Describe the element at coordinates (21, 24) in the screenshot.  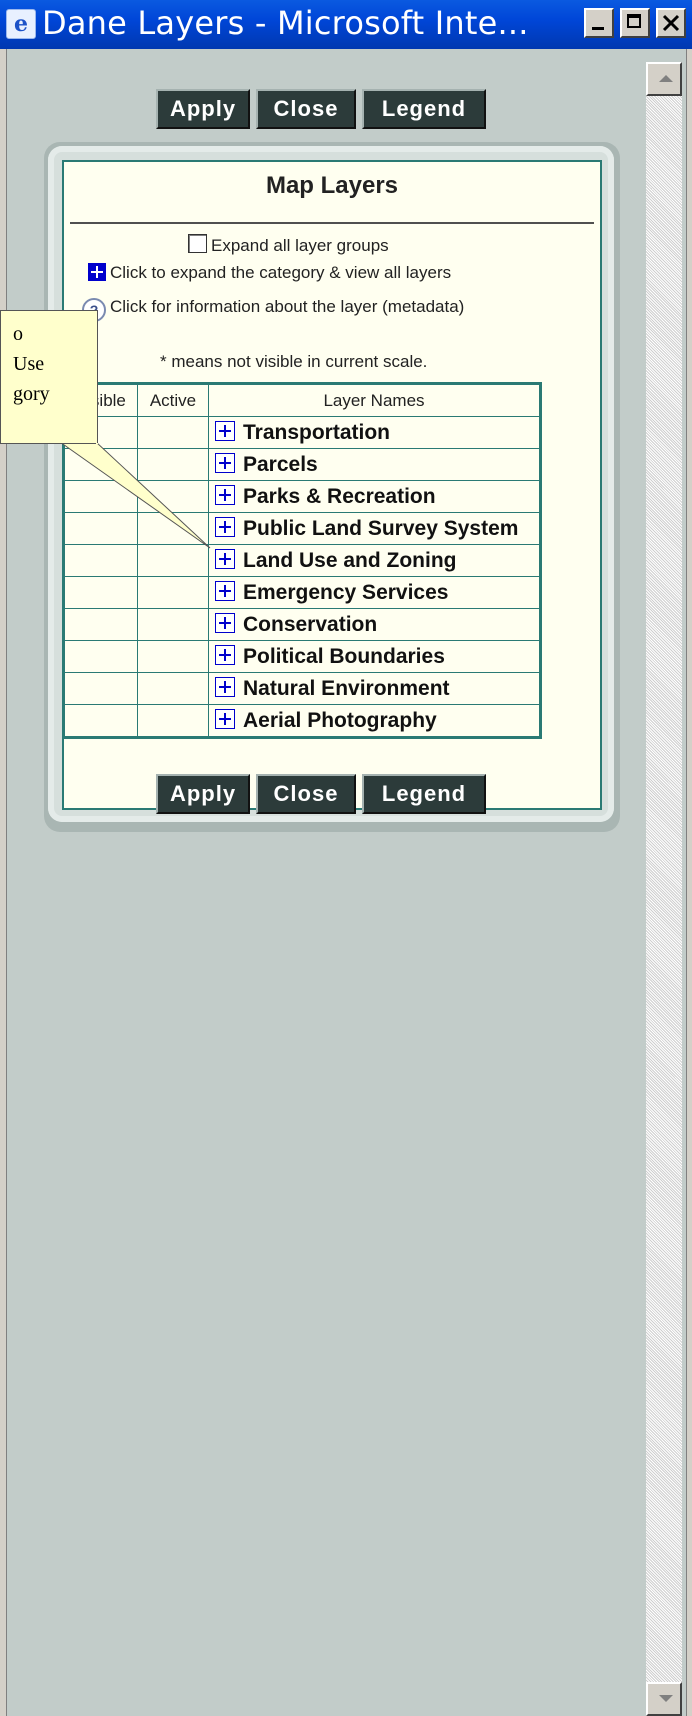
I see `ie-icon: e` at that location.